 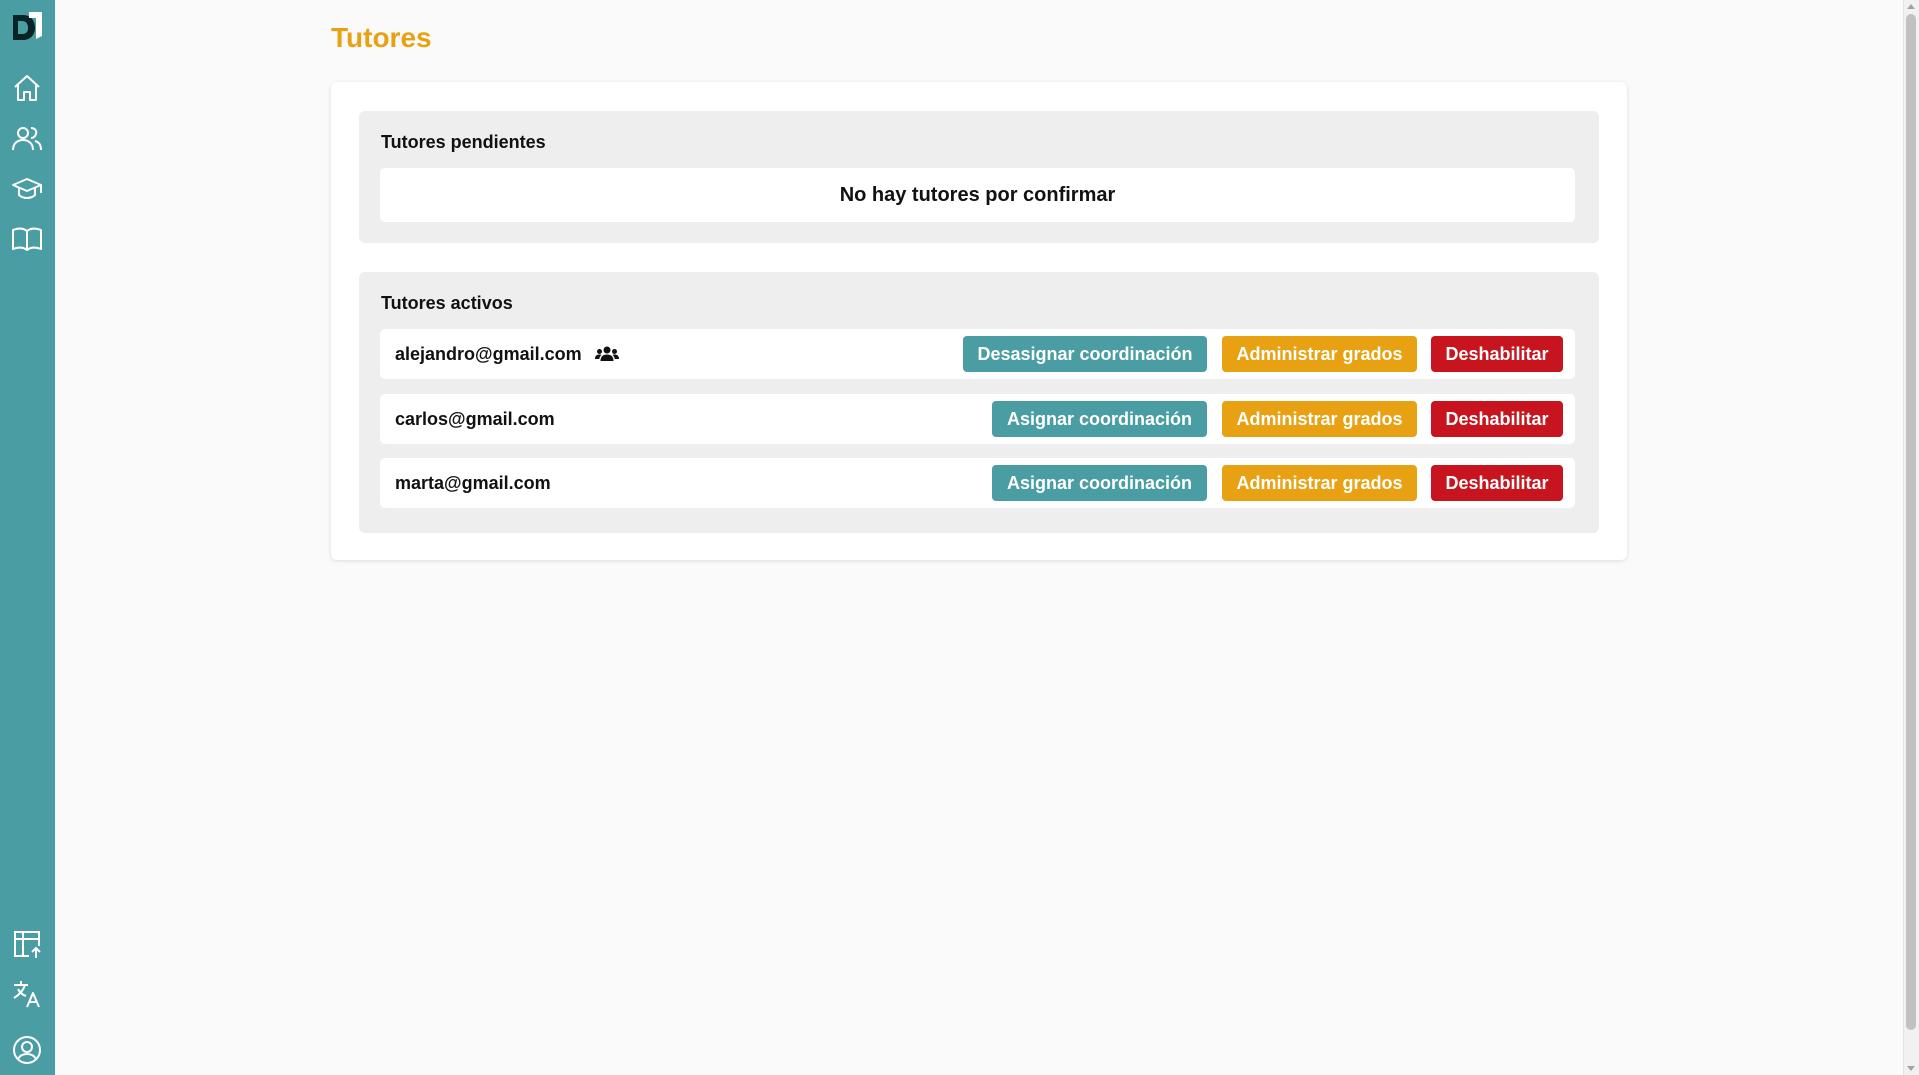 What do you see at coordinates (607, 354) in the screenshot?
I see `coordinator-group-icon` at bounding box center [607, 354].